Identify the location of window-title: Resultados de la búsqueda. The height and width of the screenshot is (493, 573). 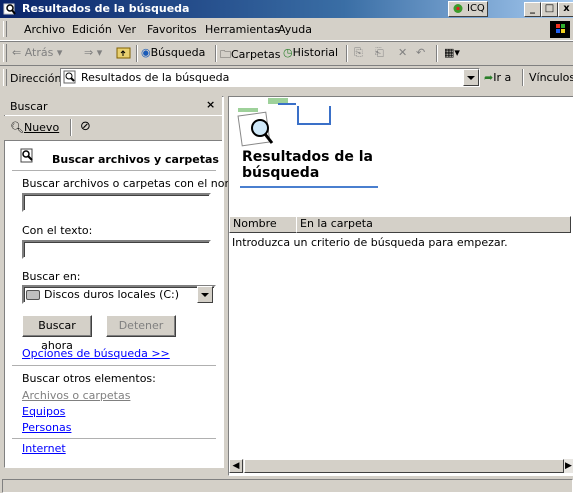
(106, 8).